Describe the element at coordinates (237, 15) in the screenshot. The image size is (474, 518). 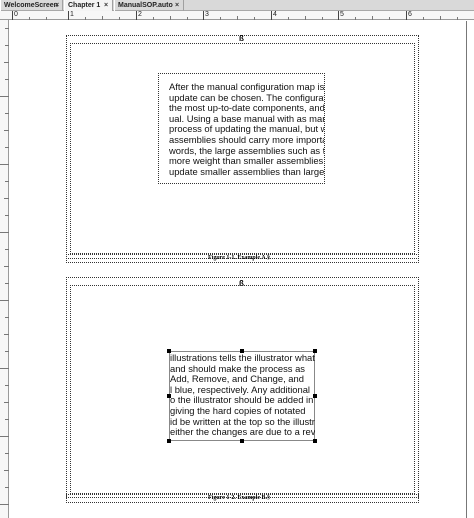
I see `horizontal-ruler: 0 1 2 3 4 5 6` at that location.